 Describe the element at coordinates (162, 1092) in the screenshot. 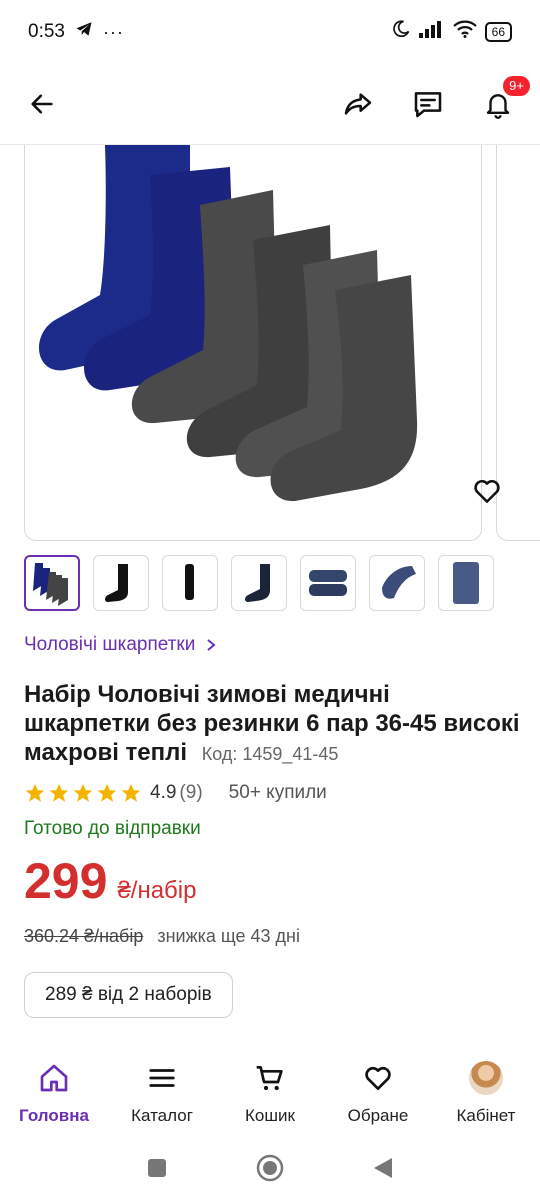

I see `nav-catalog: Каталог` at that location.